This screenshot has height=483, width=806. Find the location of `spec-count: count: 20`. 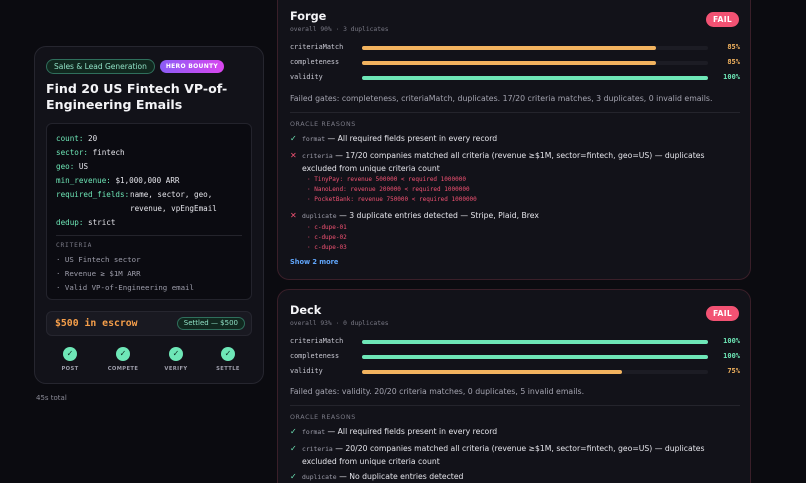

spec-count: count: 20 is located at coordinates (77, 138).